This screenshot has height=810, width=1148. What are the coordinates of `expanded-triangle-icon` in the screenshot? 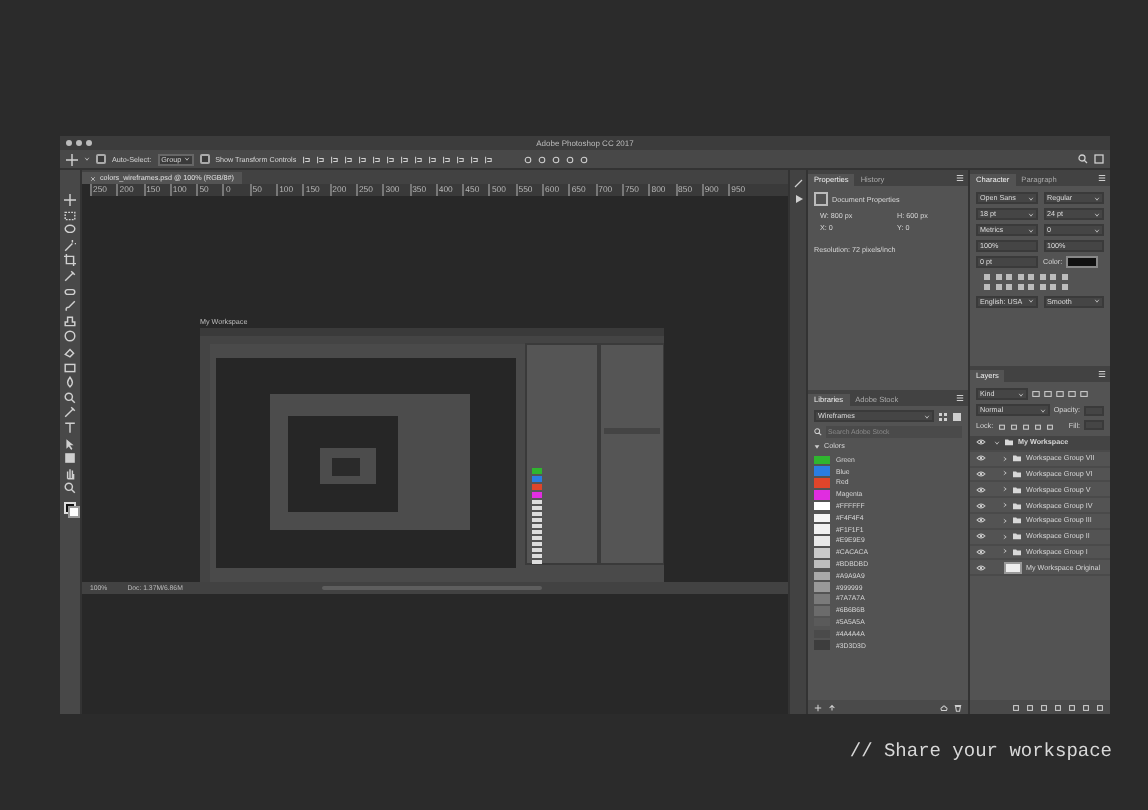 It's located at (817, 446).